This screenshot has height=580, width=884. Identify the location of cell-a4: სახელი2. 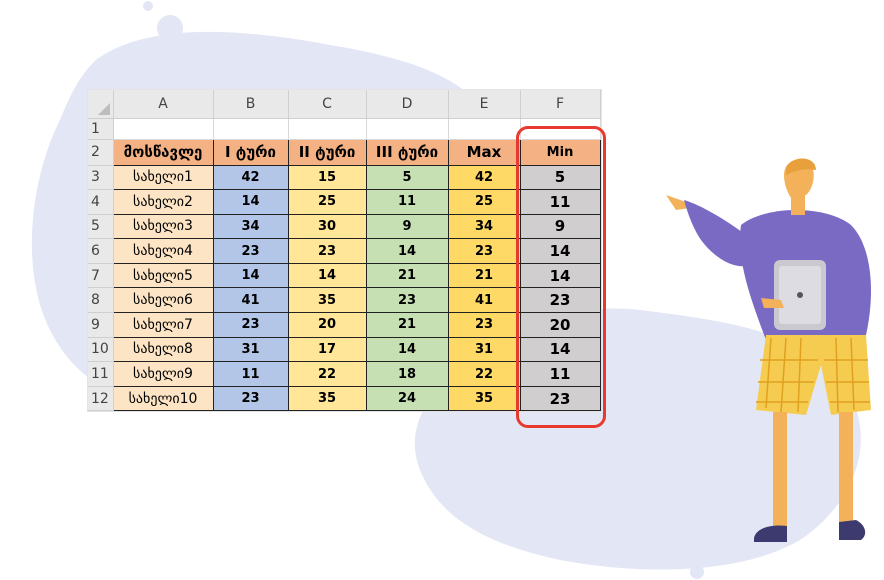
(163, 202).